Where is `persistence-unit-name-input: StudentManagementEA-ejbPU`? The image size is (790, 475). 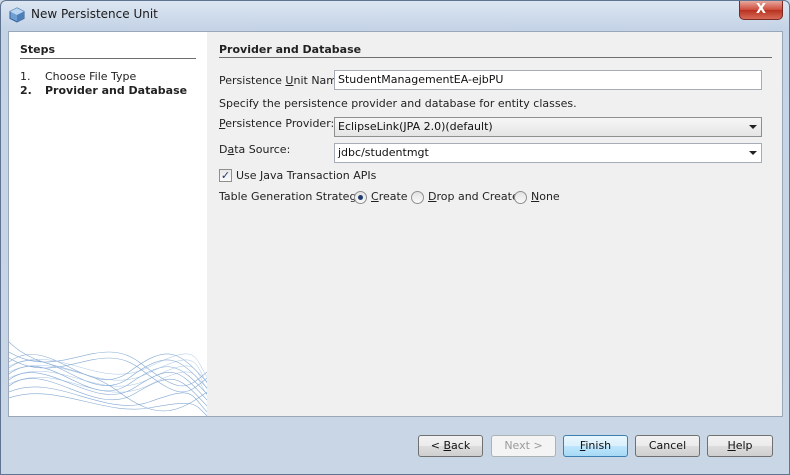
persistence-unit-name-input: StudentManagementEA-ejbPU is located at coordinates (548, 80).